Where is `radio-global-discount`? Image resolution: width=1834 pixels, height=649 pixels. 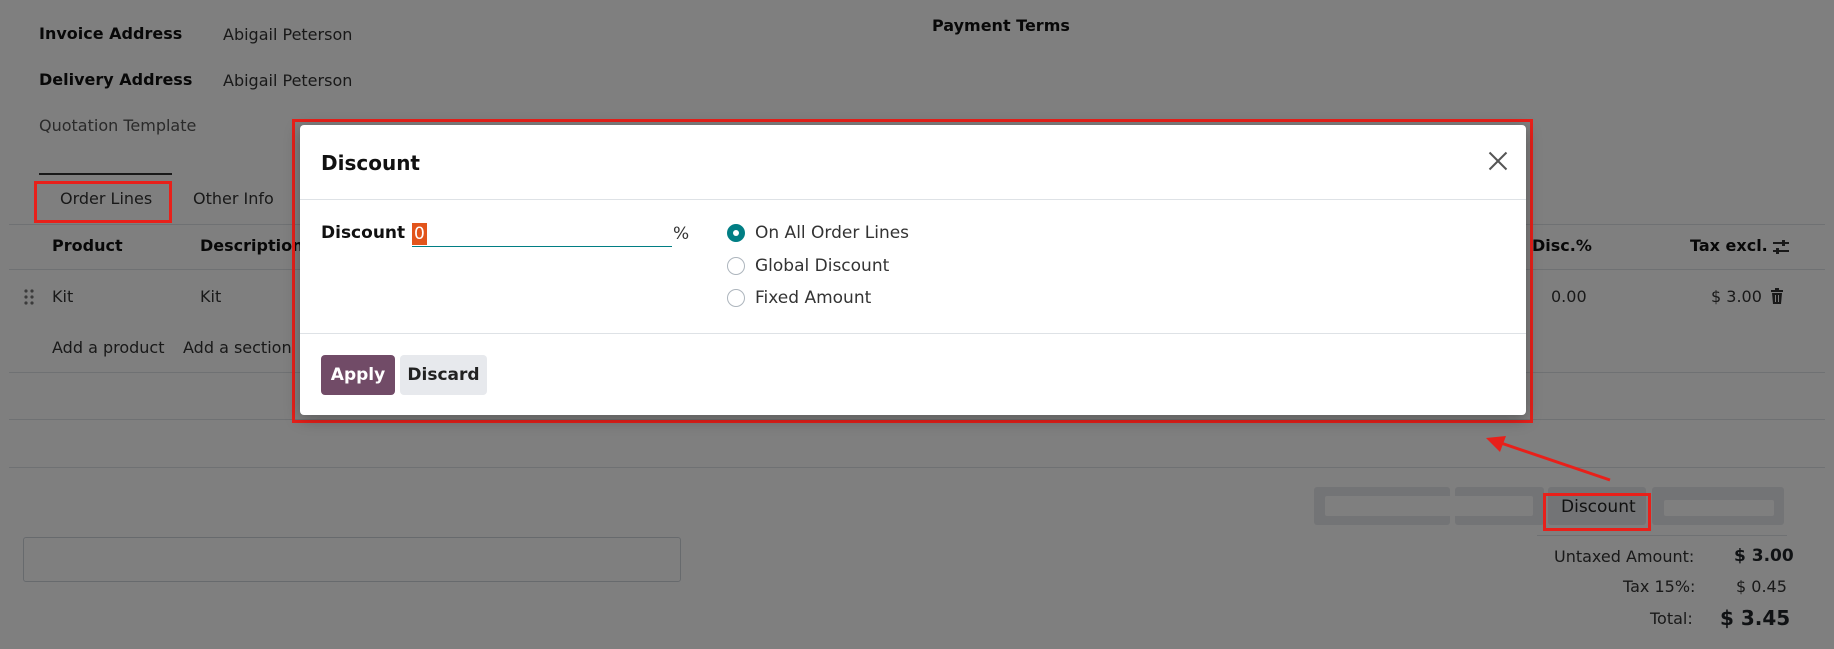
radio-global-discount is located at coordinates (736, 266).